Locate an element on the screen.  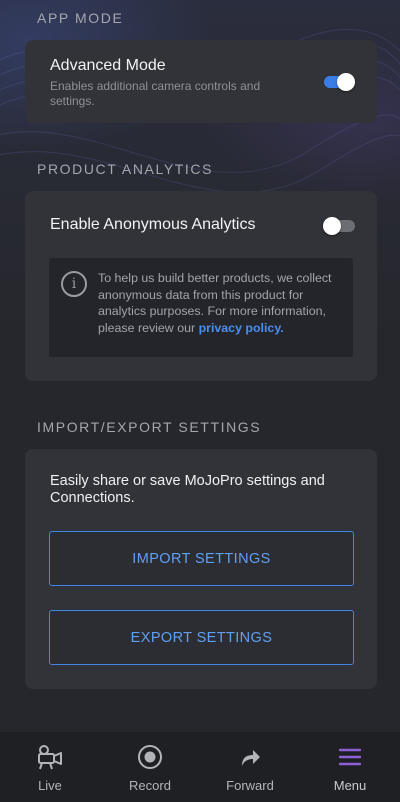
camera-icon is located at coordinates (50, 757).